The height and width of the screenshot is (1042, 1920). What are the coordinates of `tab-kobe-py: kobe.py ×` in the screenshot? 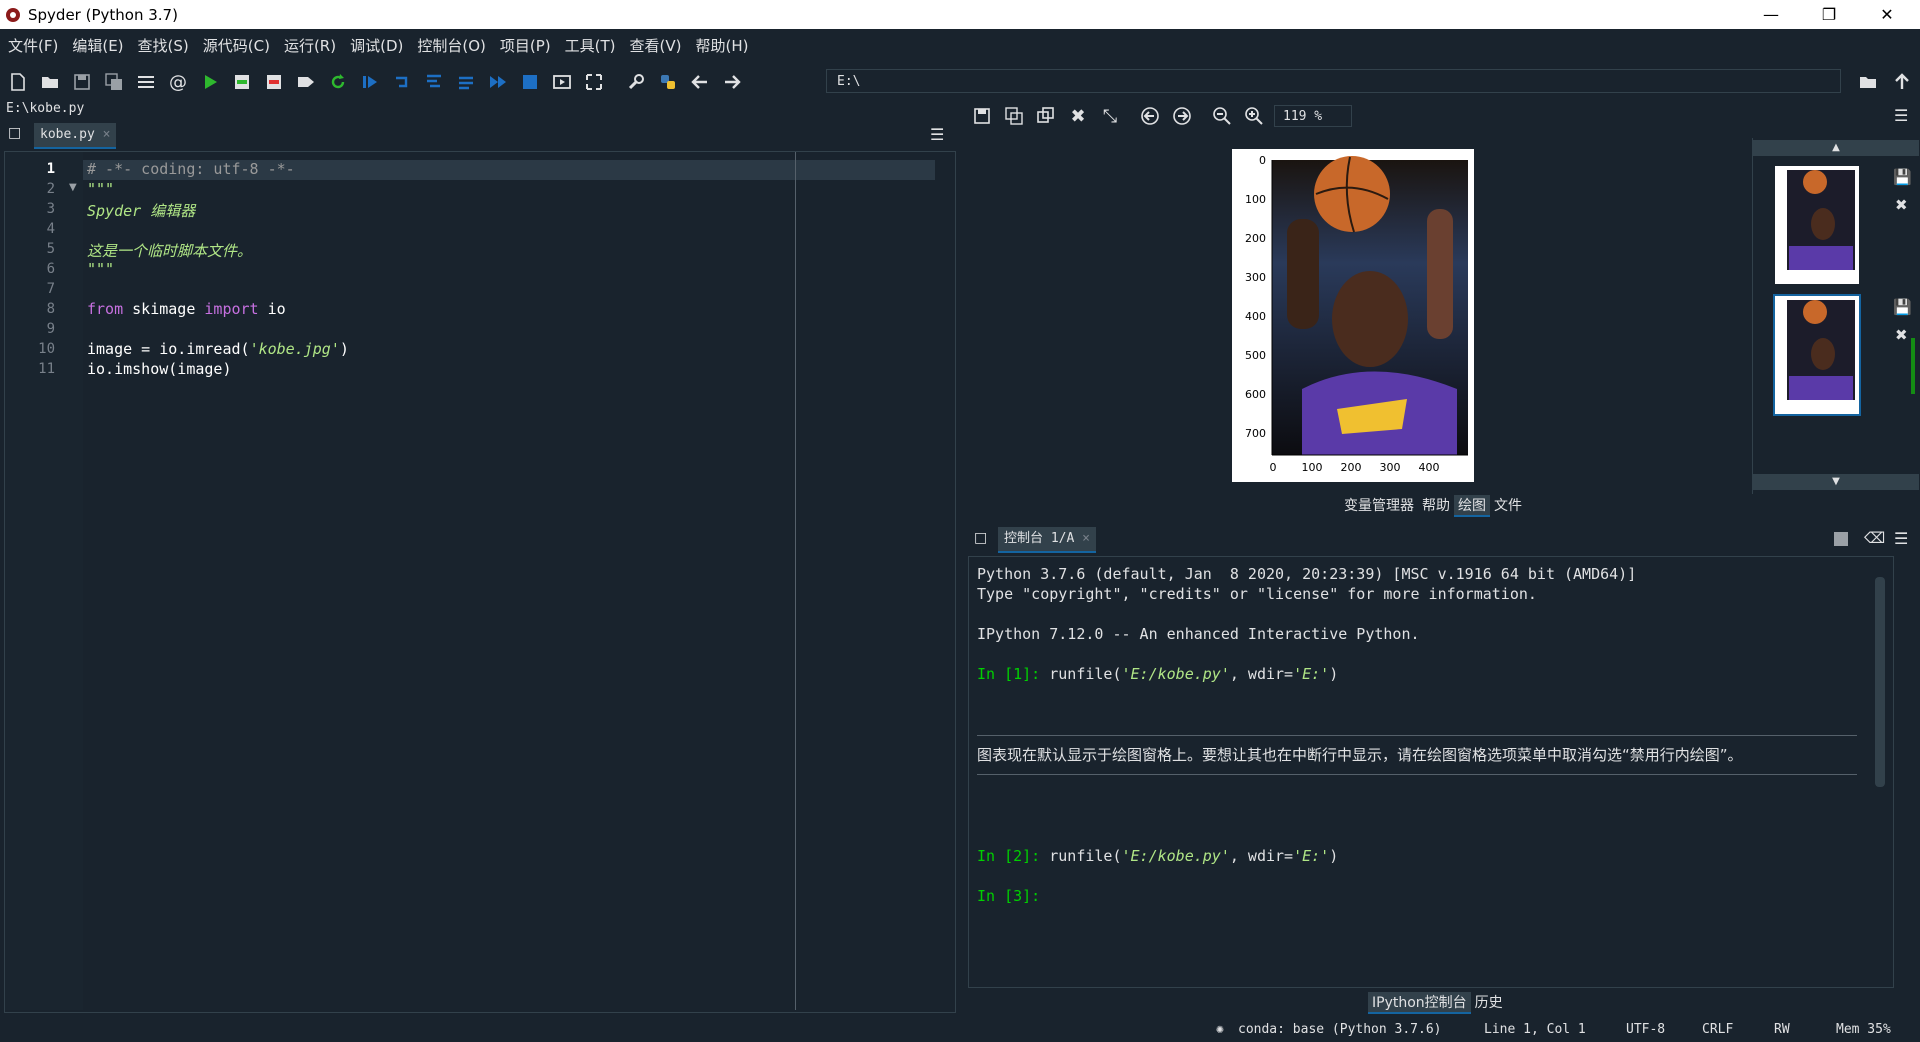 It's located at (75, 136).